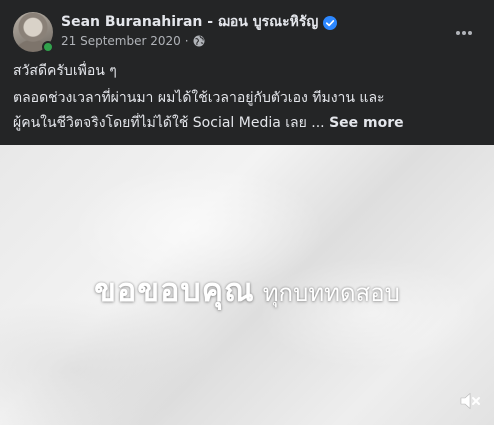 The image size is (494, 425). I want to click on see-more-link: See more, so click(366, 123).